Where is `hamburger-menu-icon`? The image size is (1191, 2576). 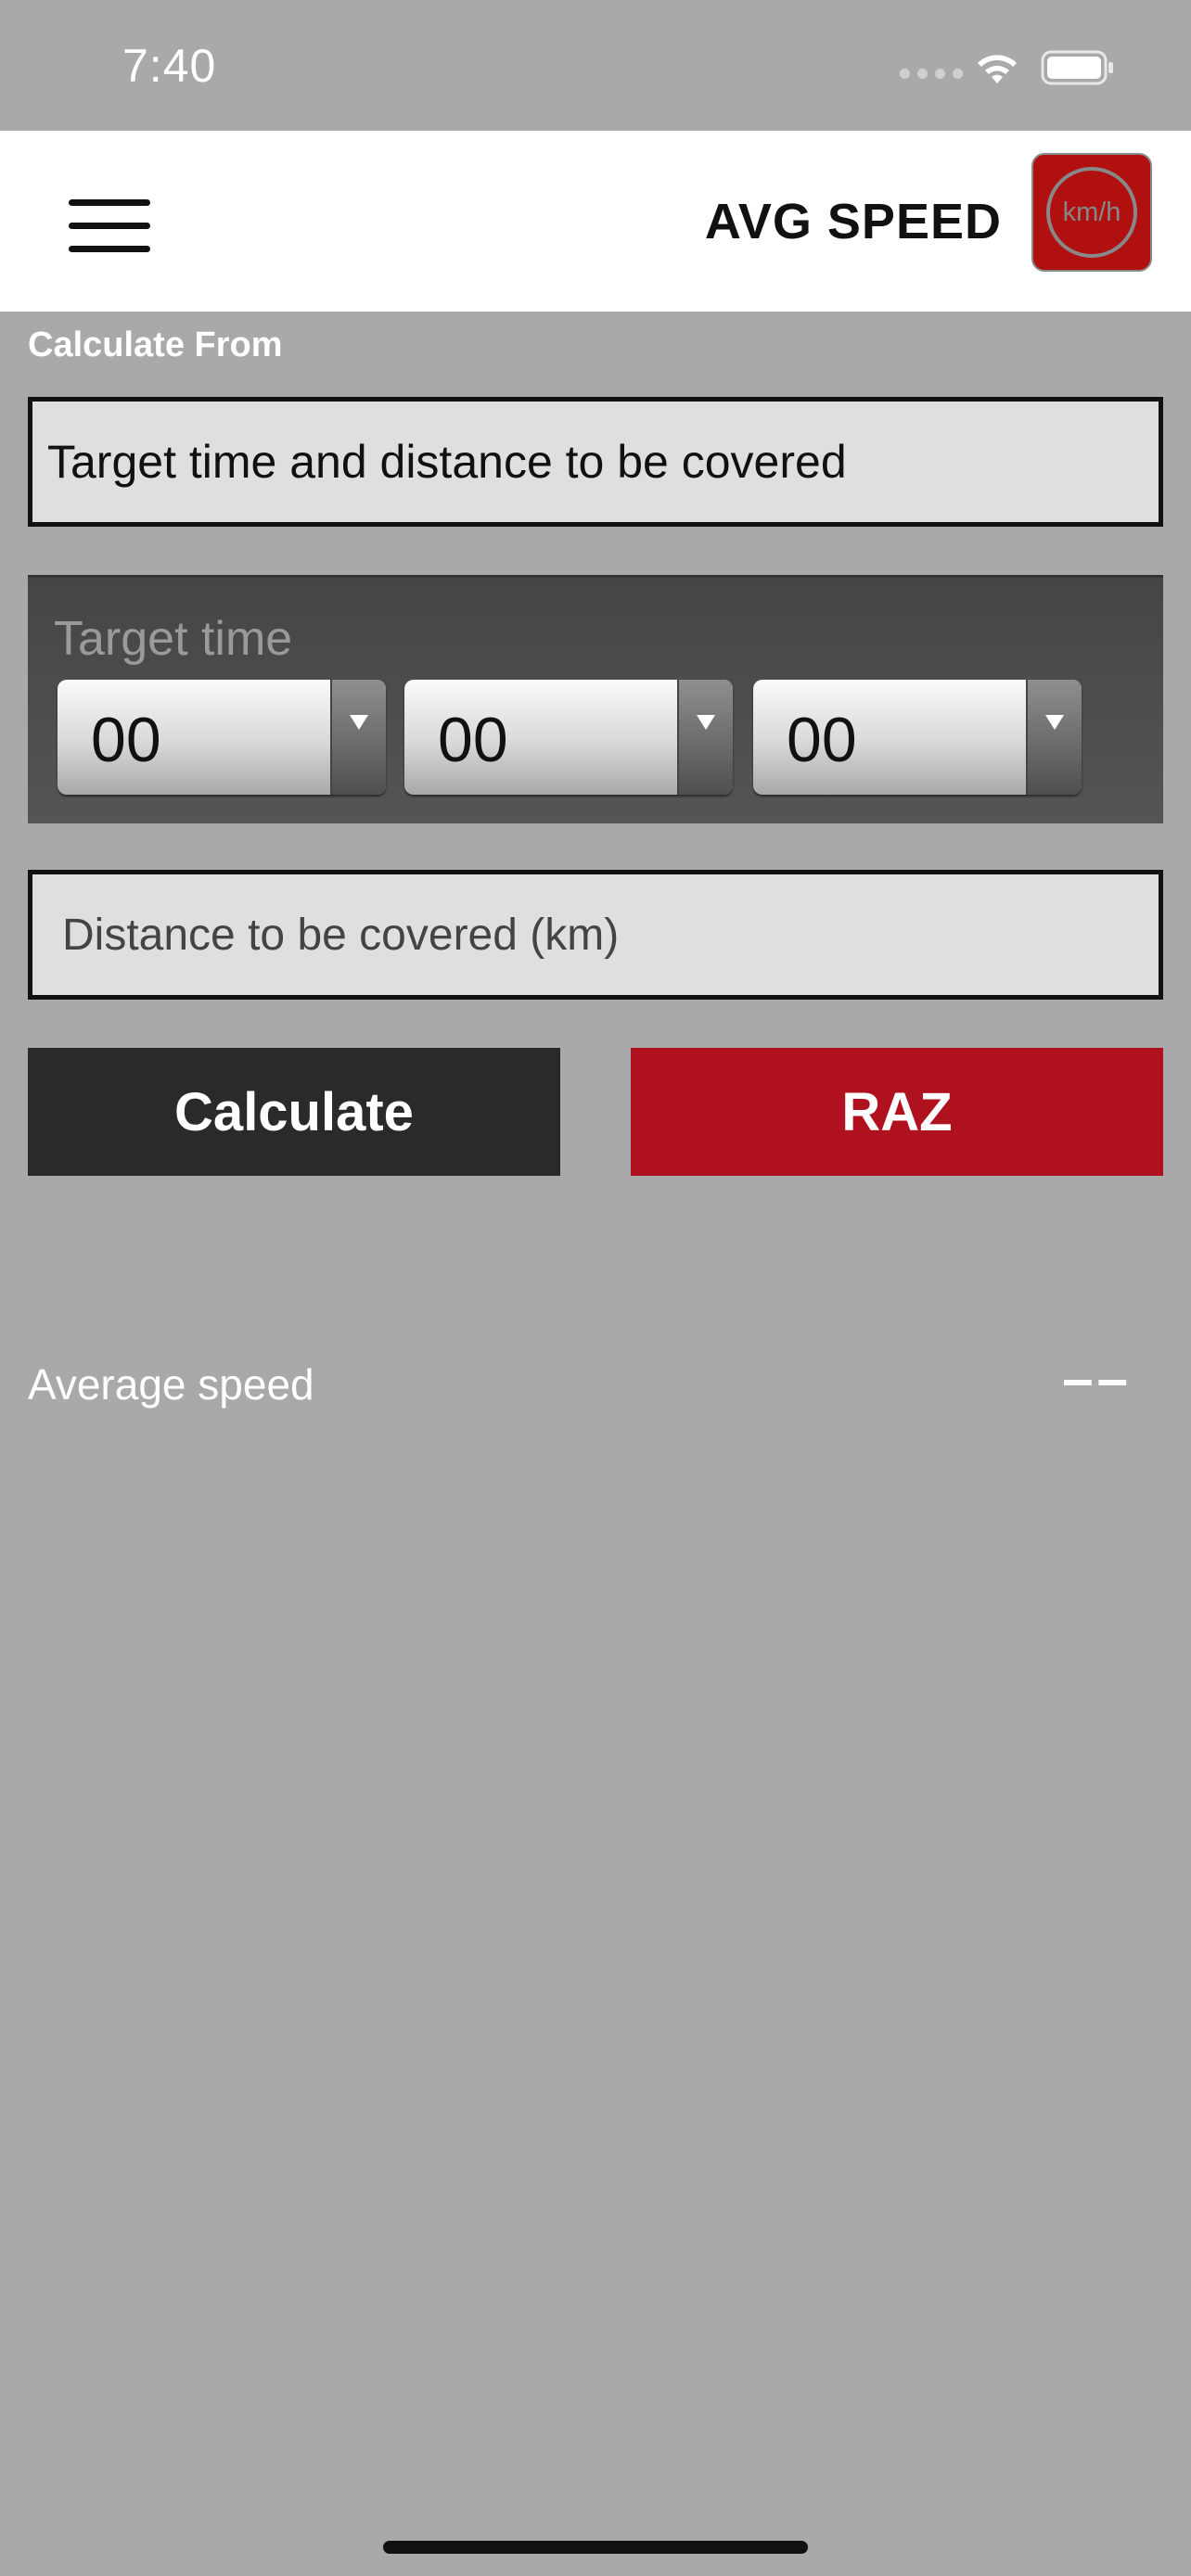 hamburger-menu-icon is located at coordinates (109, 226).